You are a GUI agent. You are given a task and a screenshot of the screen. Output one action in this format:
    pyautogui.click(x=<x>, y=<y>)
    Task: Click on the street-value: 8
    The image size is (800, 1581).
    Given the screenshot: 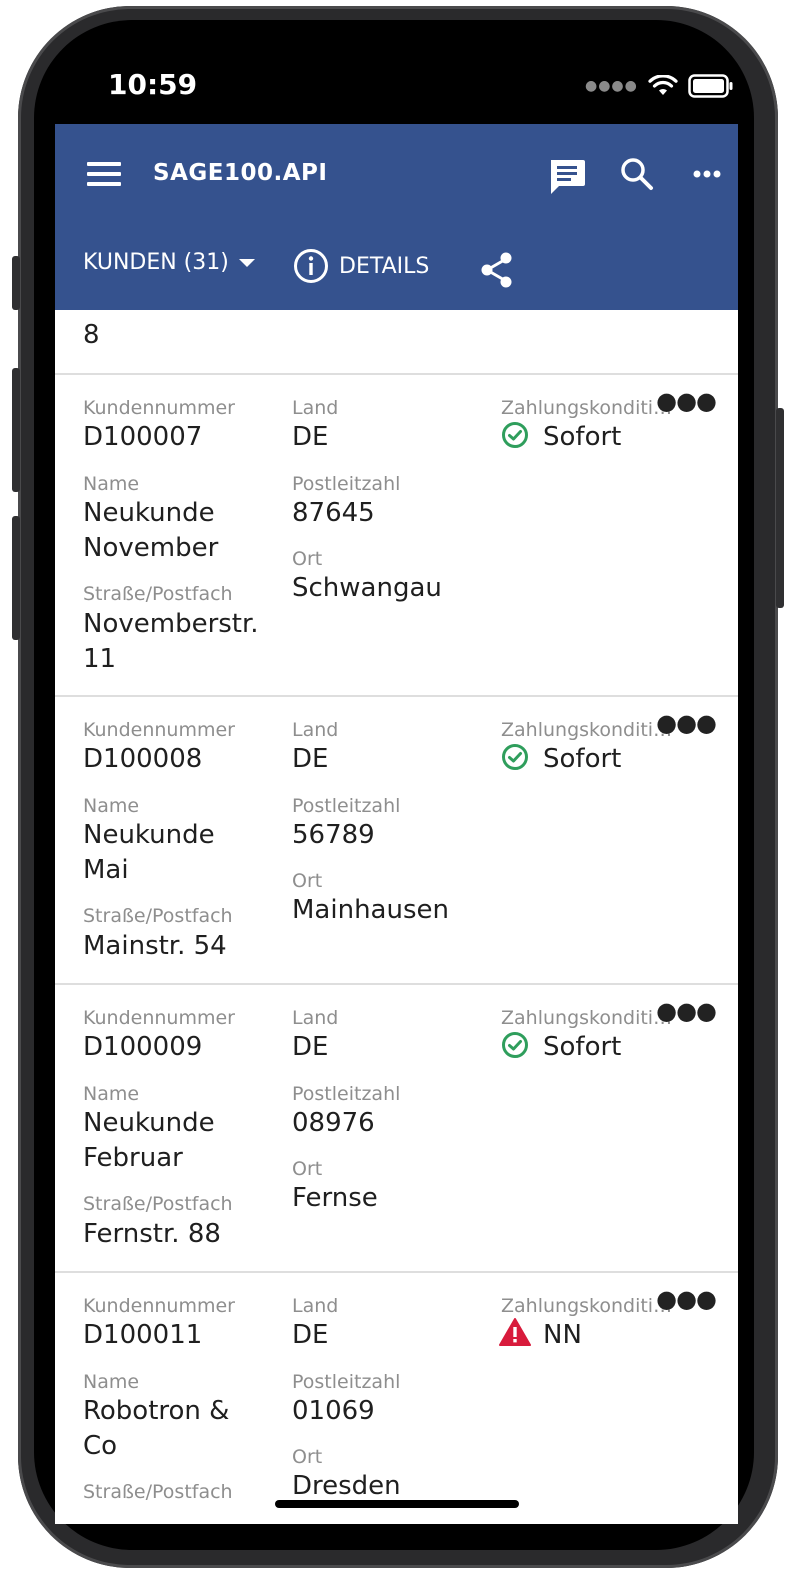 What is the action you would take?
    pyautogui.click(x=91, y=335)
    